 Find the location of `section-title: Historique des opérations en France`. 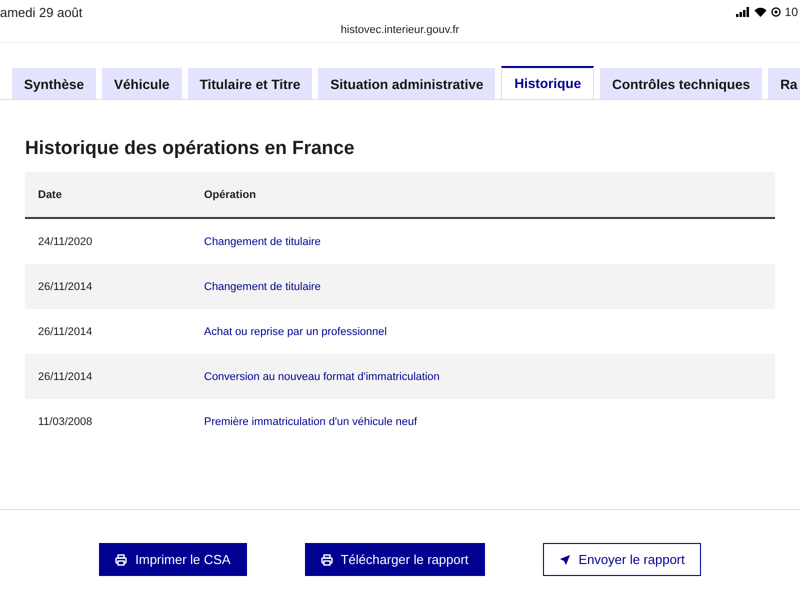

section-title: Historique des opérations en France is located at coordinates (190, 149).